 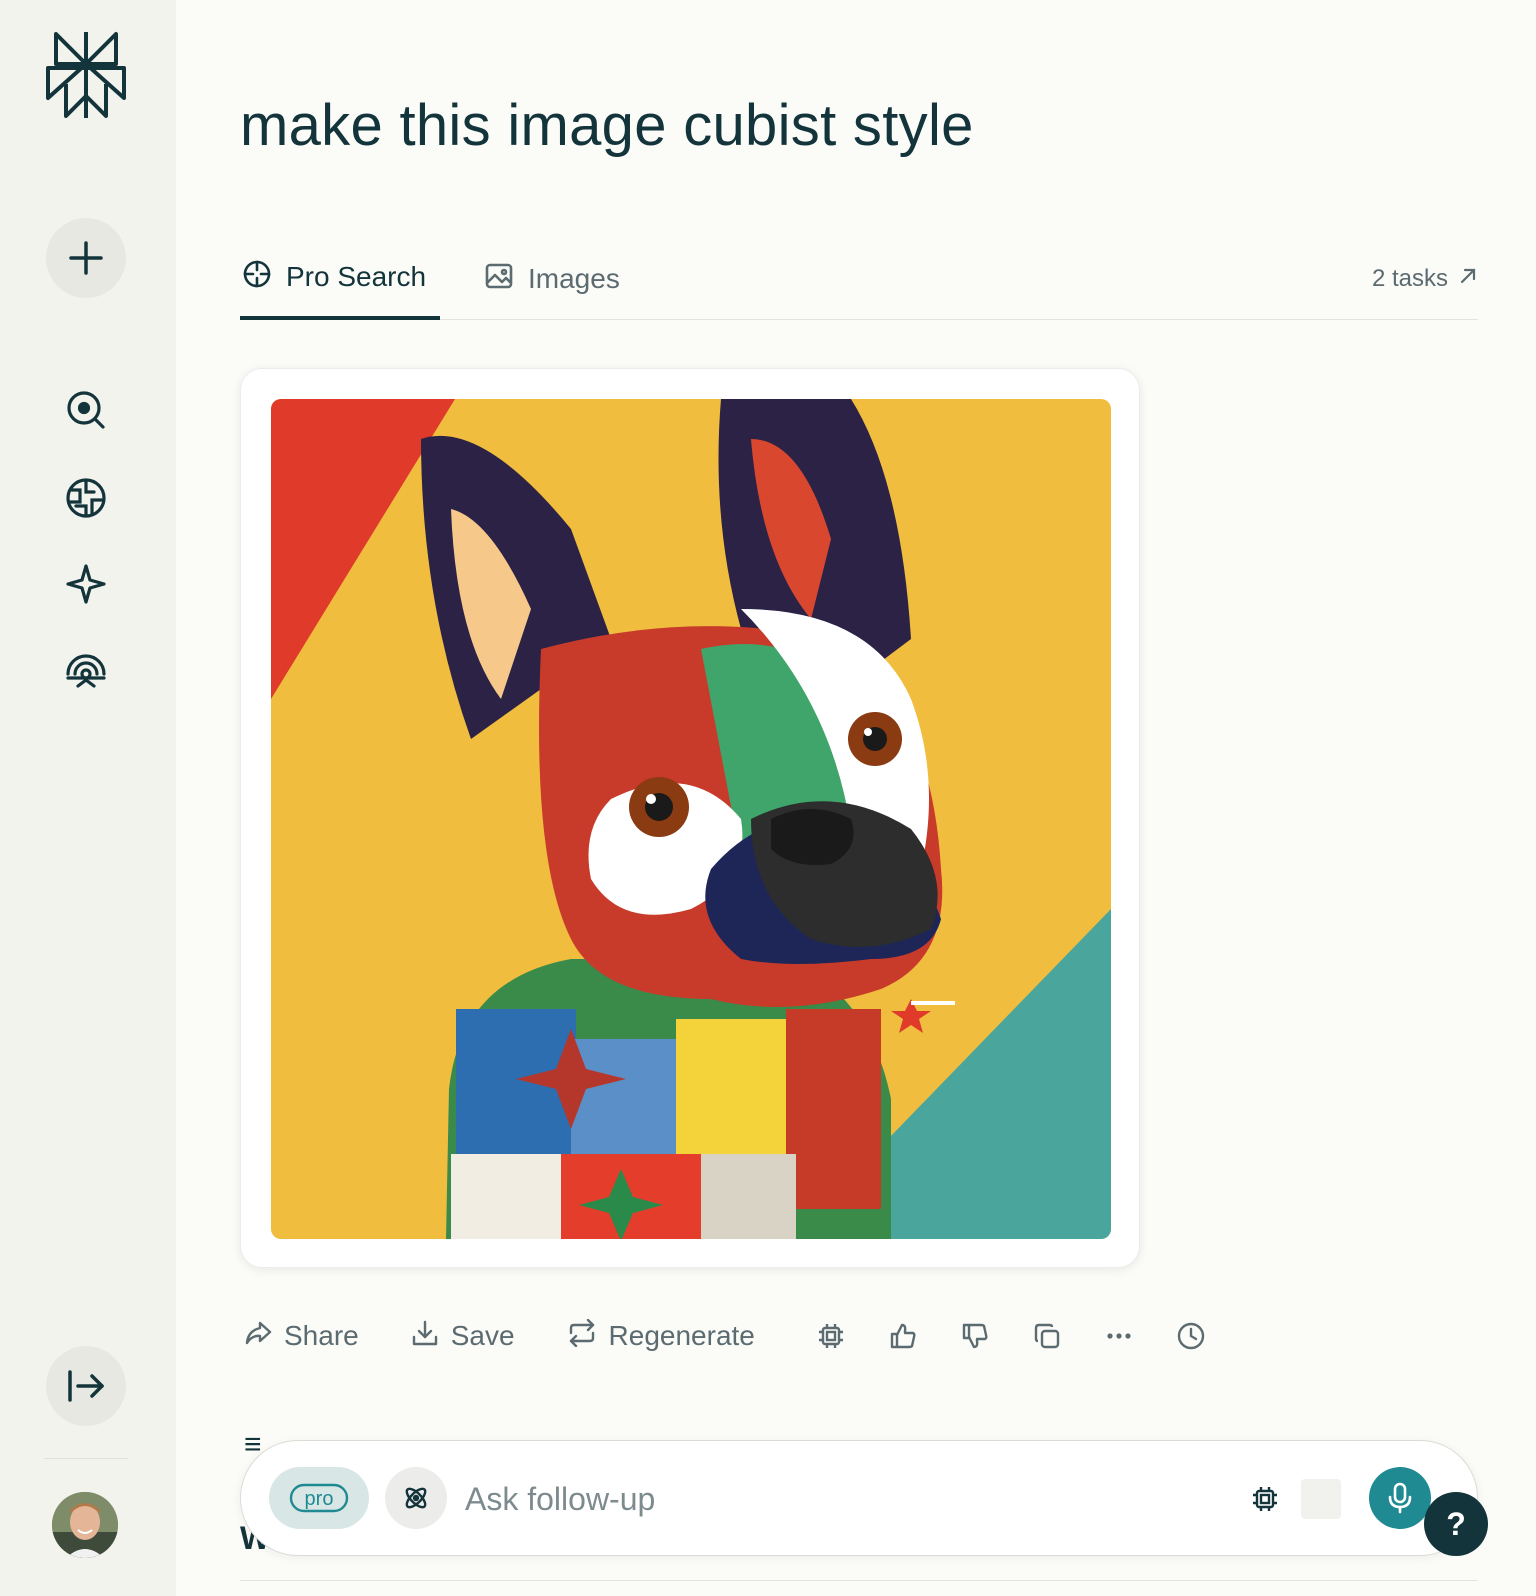 I want to click on regenerate-button: Regenerate, so click(x=661, y=1336).